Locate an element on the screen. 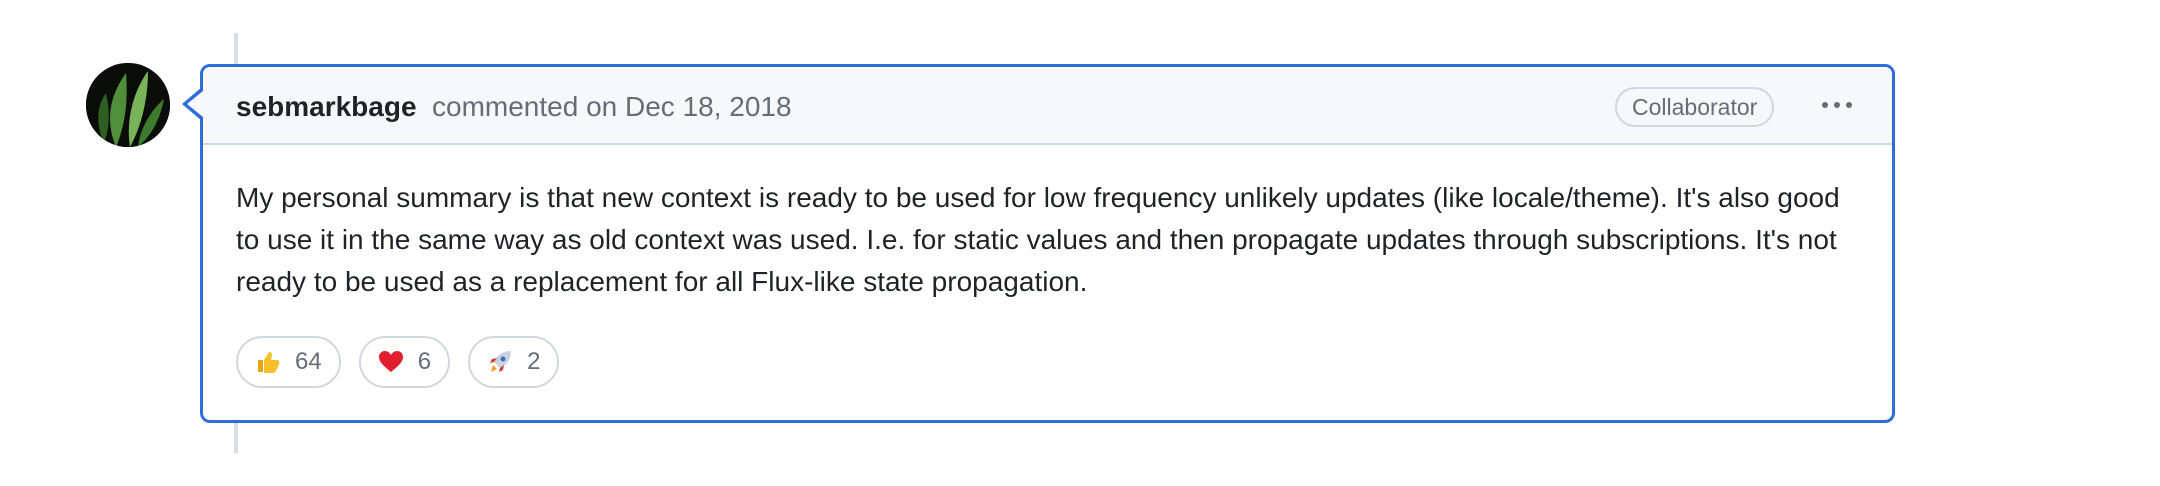  more-options-button is located at coordinates (1837, 105).